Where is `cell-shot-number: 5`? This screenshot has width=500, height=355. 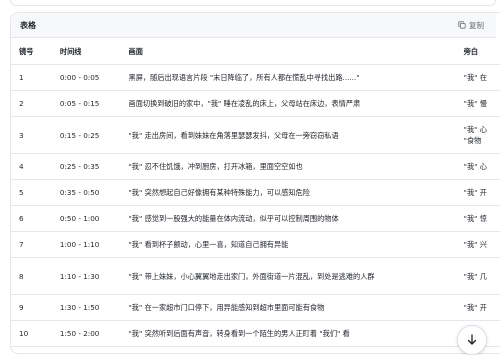
cell-shot-number: 5 is located at coordinates (31, 192).